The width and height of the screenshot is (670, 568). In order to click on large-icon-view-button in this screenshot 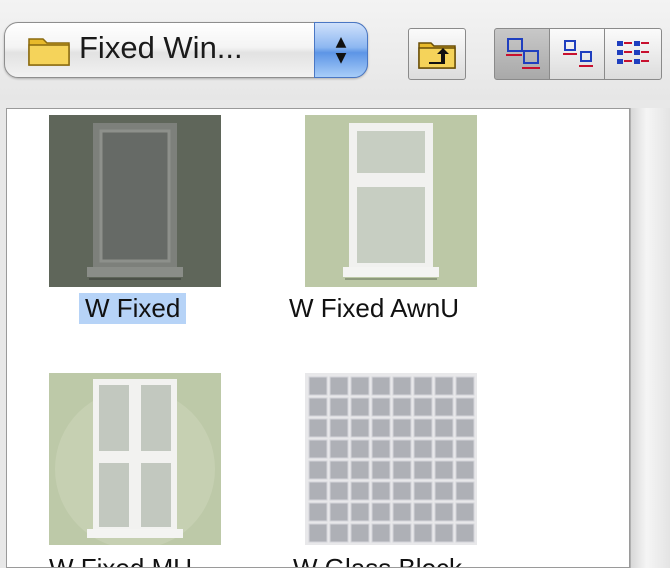, I will do `click(522, 54)`.